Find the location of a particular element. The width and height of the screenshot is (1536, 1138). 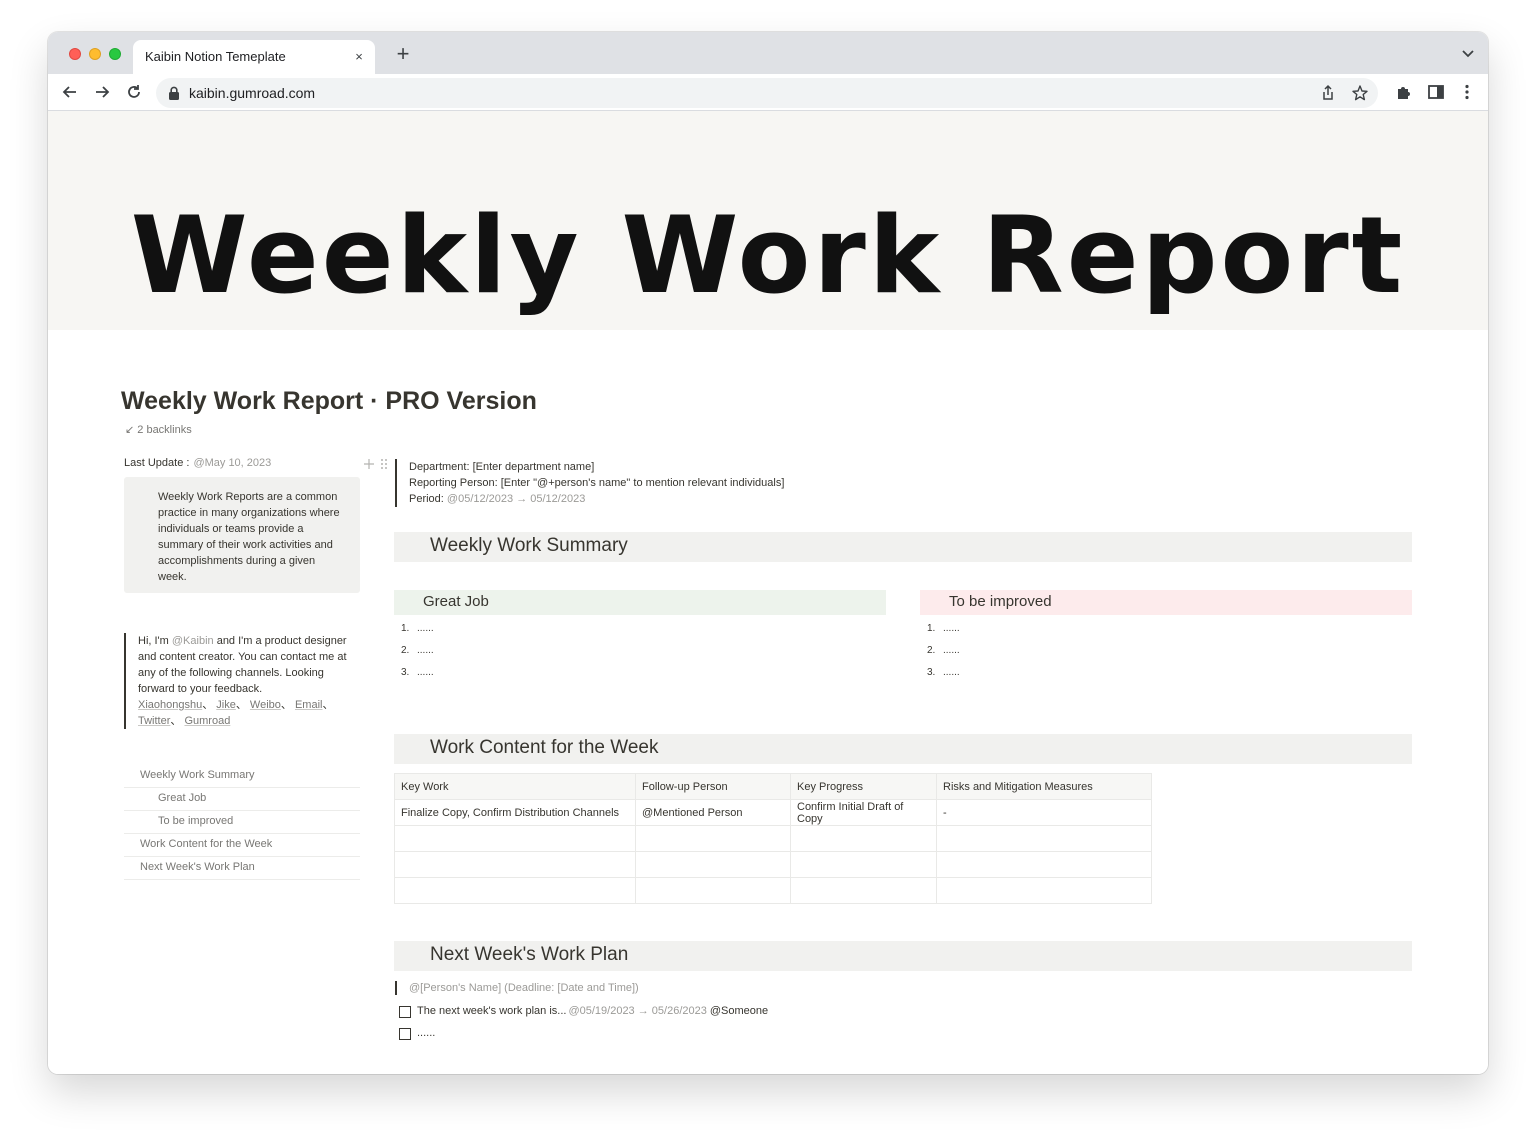

toc-item-weekly-summary: Weekly Work Summary is located at coordinates (242, 776).